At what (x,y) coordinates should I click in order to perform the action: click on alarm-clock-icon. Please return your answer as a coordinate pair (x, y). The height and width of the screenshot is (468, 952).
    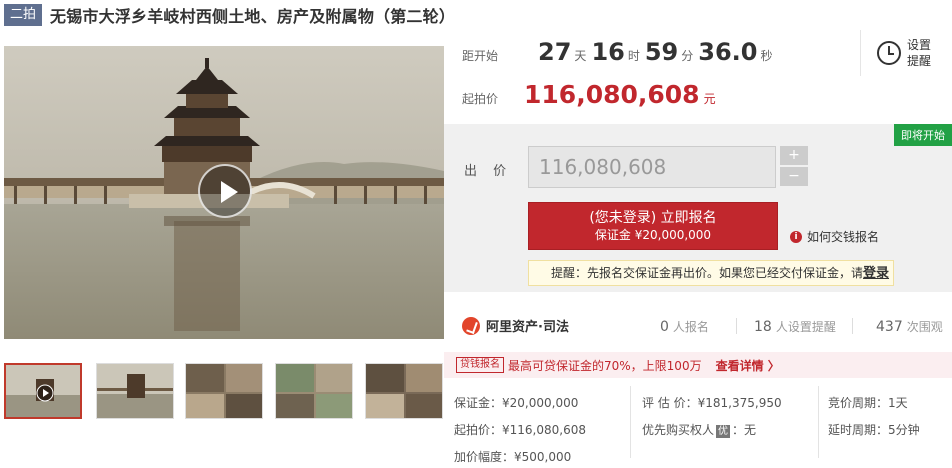
    Looking at the image, I should click on (889, 53).